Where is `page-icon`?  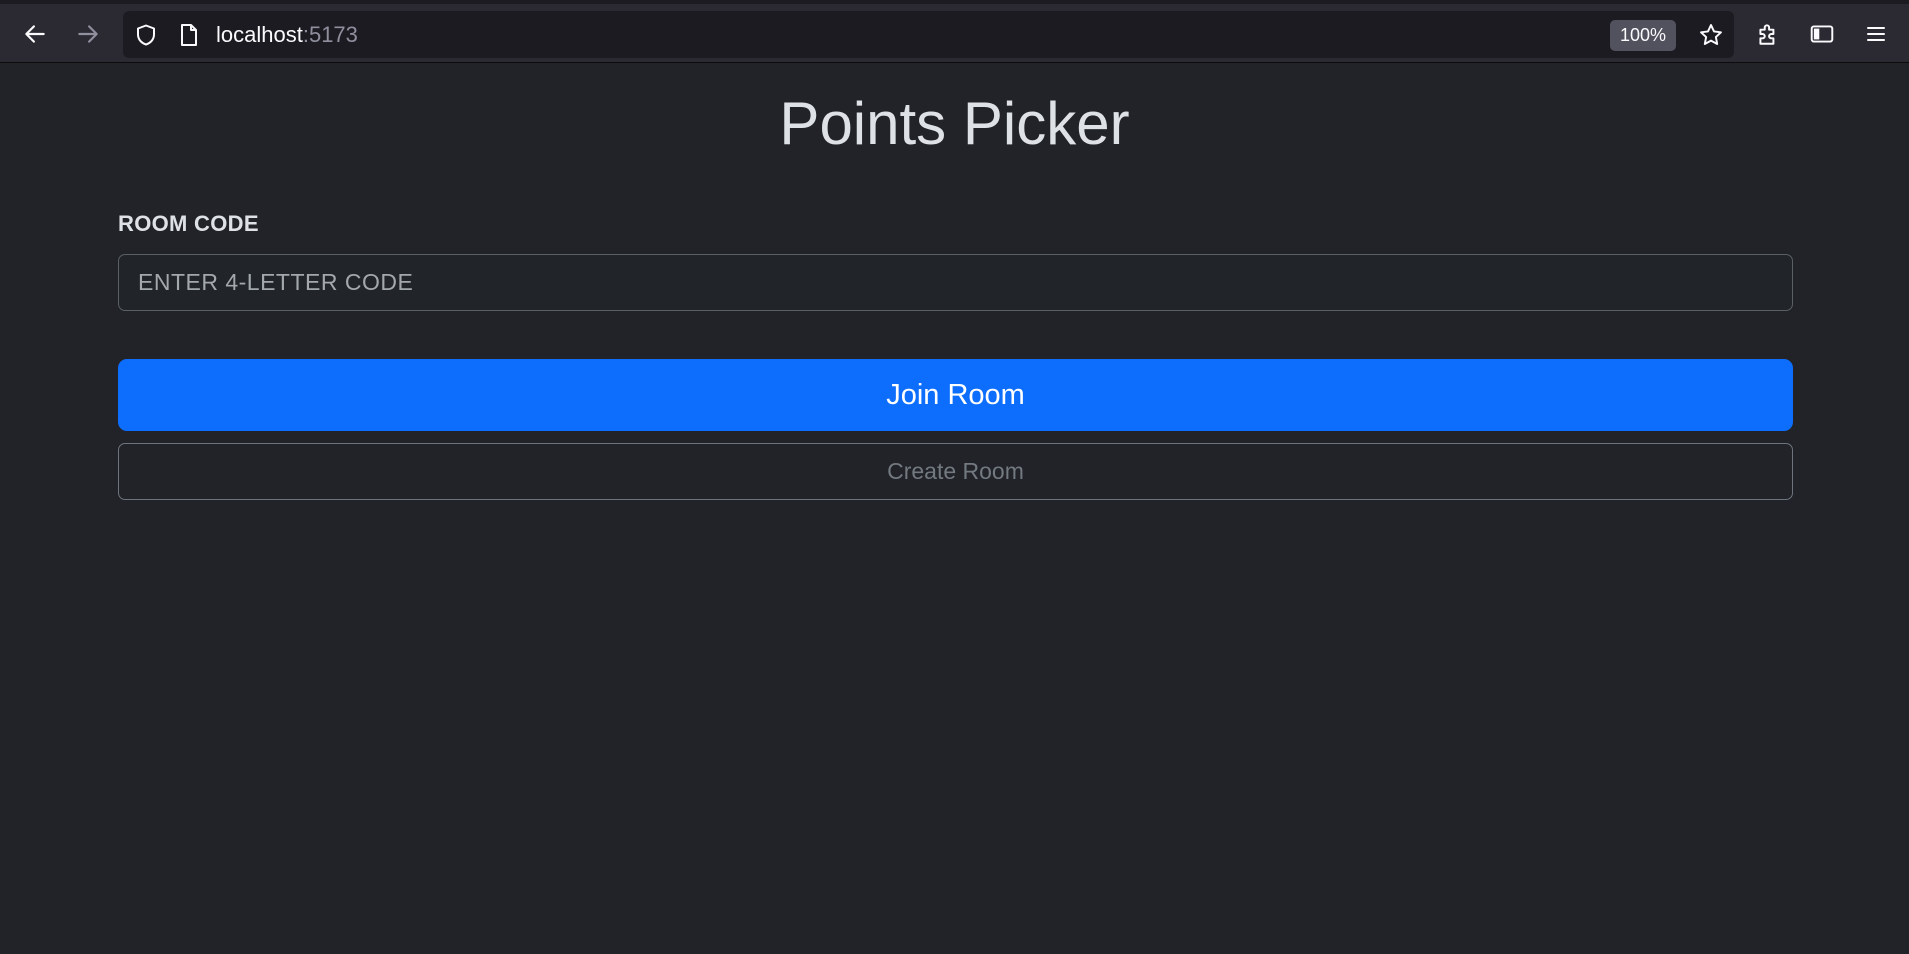
page-icon is located at coordinates (189, 37).